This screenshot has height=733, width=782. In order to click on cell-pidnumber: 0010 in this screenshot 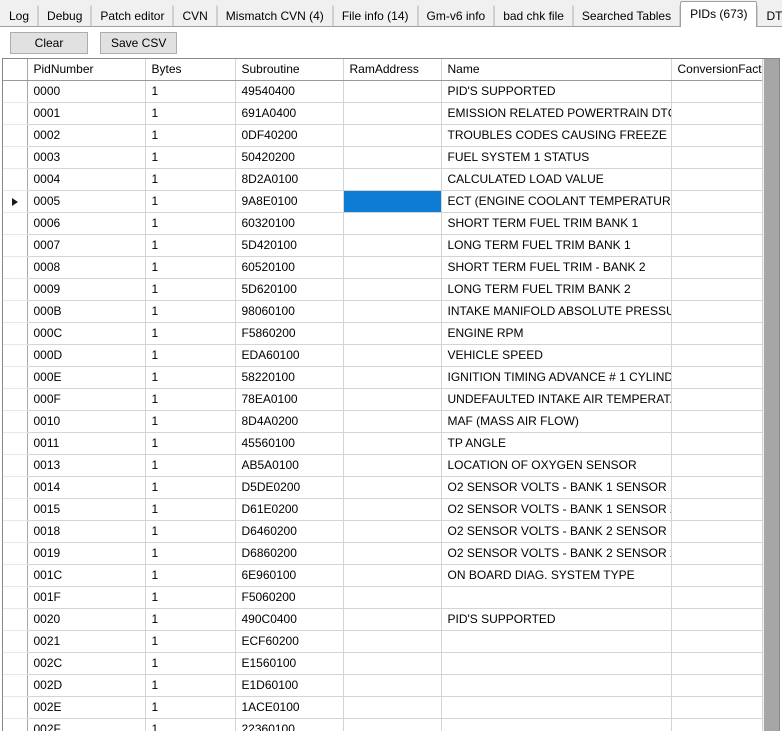, I will do `click(86, 421)`.